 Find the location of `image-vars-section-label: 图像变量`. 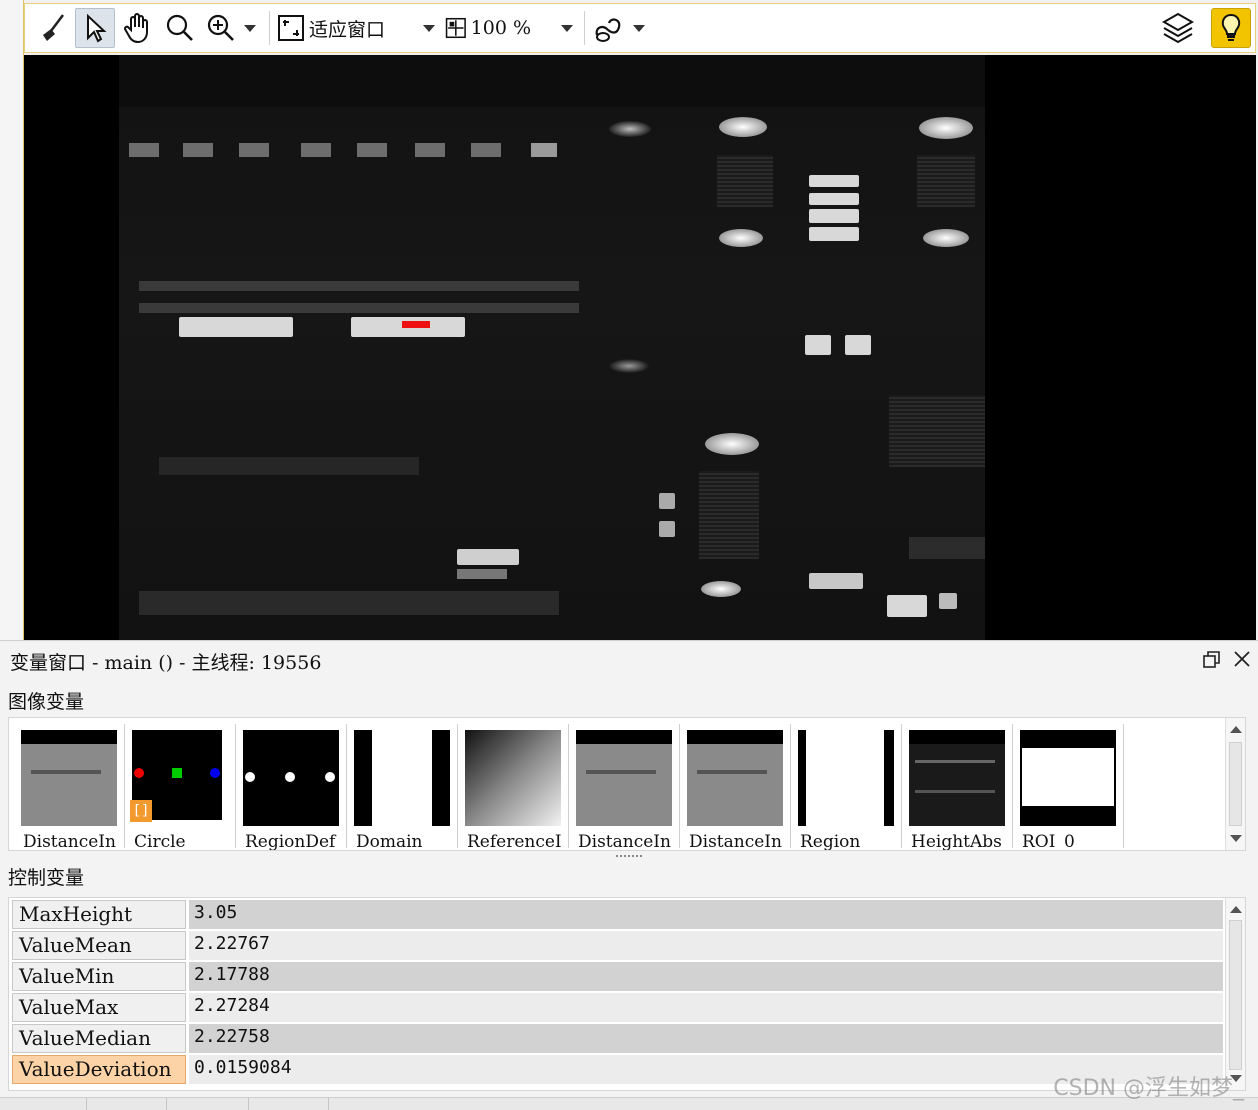

image-vars-section-label: 图像变量 is located at coordinates (46, 702).